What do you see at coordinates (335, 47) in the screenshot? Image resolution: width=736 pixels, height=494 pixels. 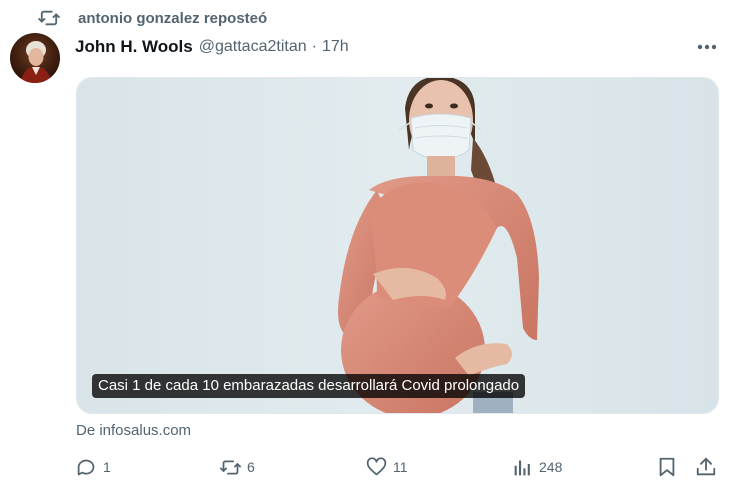 I see `post-timestamp: 17h` at bounding box center [335, 47].